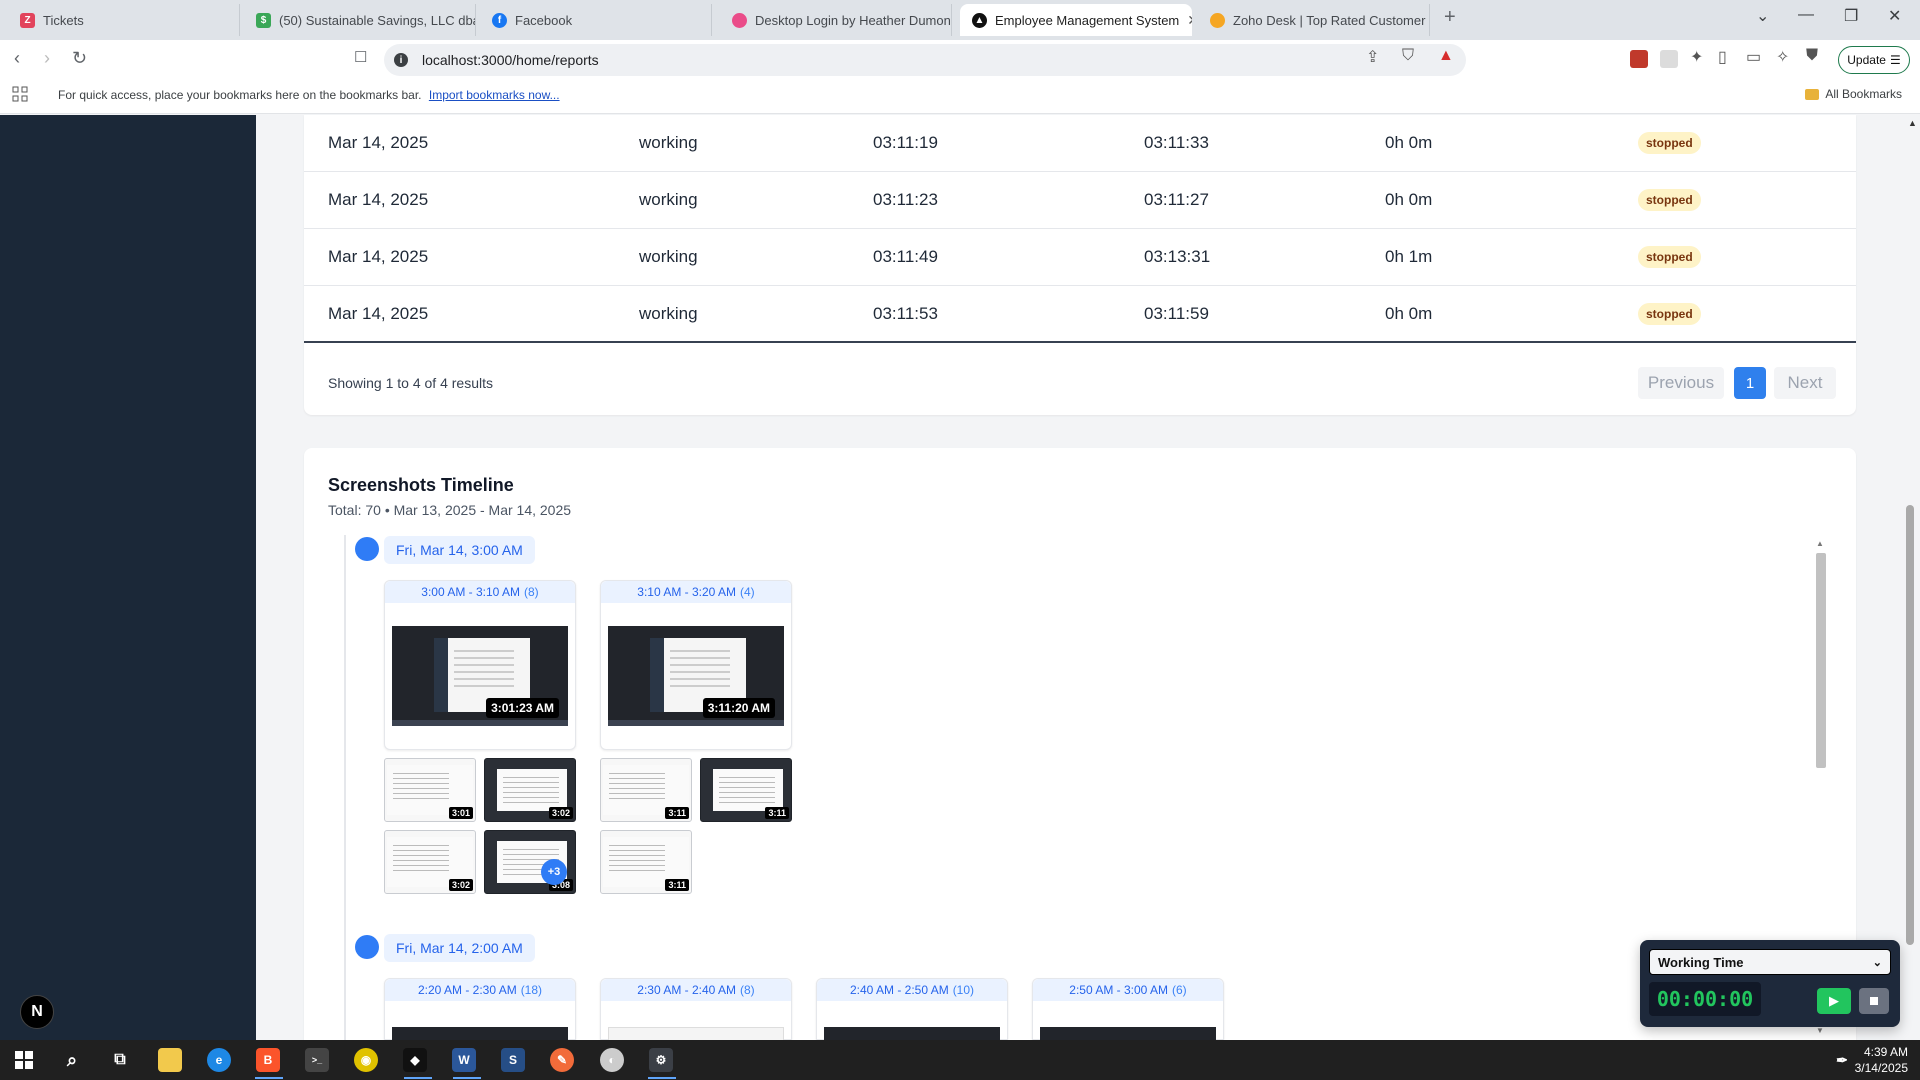 Image resolution: width=1920 pixels, height=1080 pixels. I want to click on translate-icon, so click(1669, 59).